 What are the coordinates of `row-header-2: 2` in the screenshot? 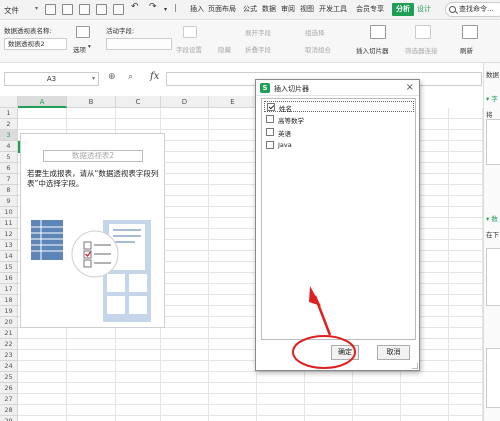 It's located at (9, 124).